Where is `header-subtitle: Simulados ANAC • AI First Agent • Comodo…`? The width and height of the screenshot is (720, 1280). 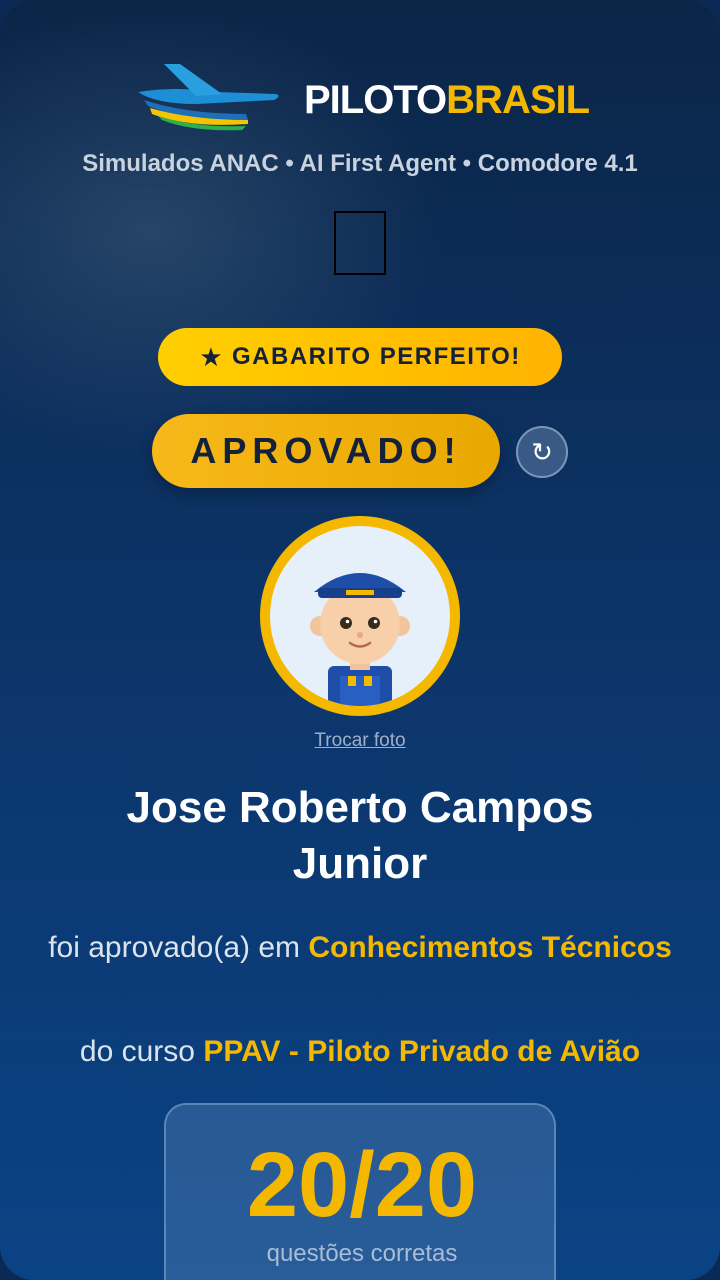 header-subtitle: Simulados ANAC • AI First Agent • Comodo… is located at coordinates (360, 163).